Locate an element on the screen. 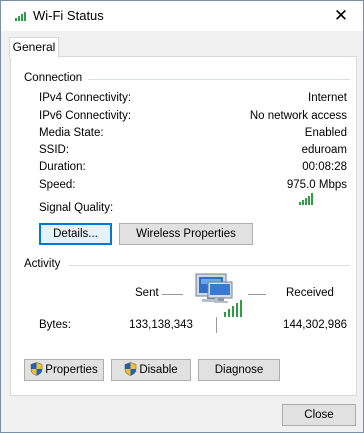 This screenshot has width=364, height=433. sent-connector is located at coordinates (172, 294).